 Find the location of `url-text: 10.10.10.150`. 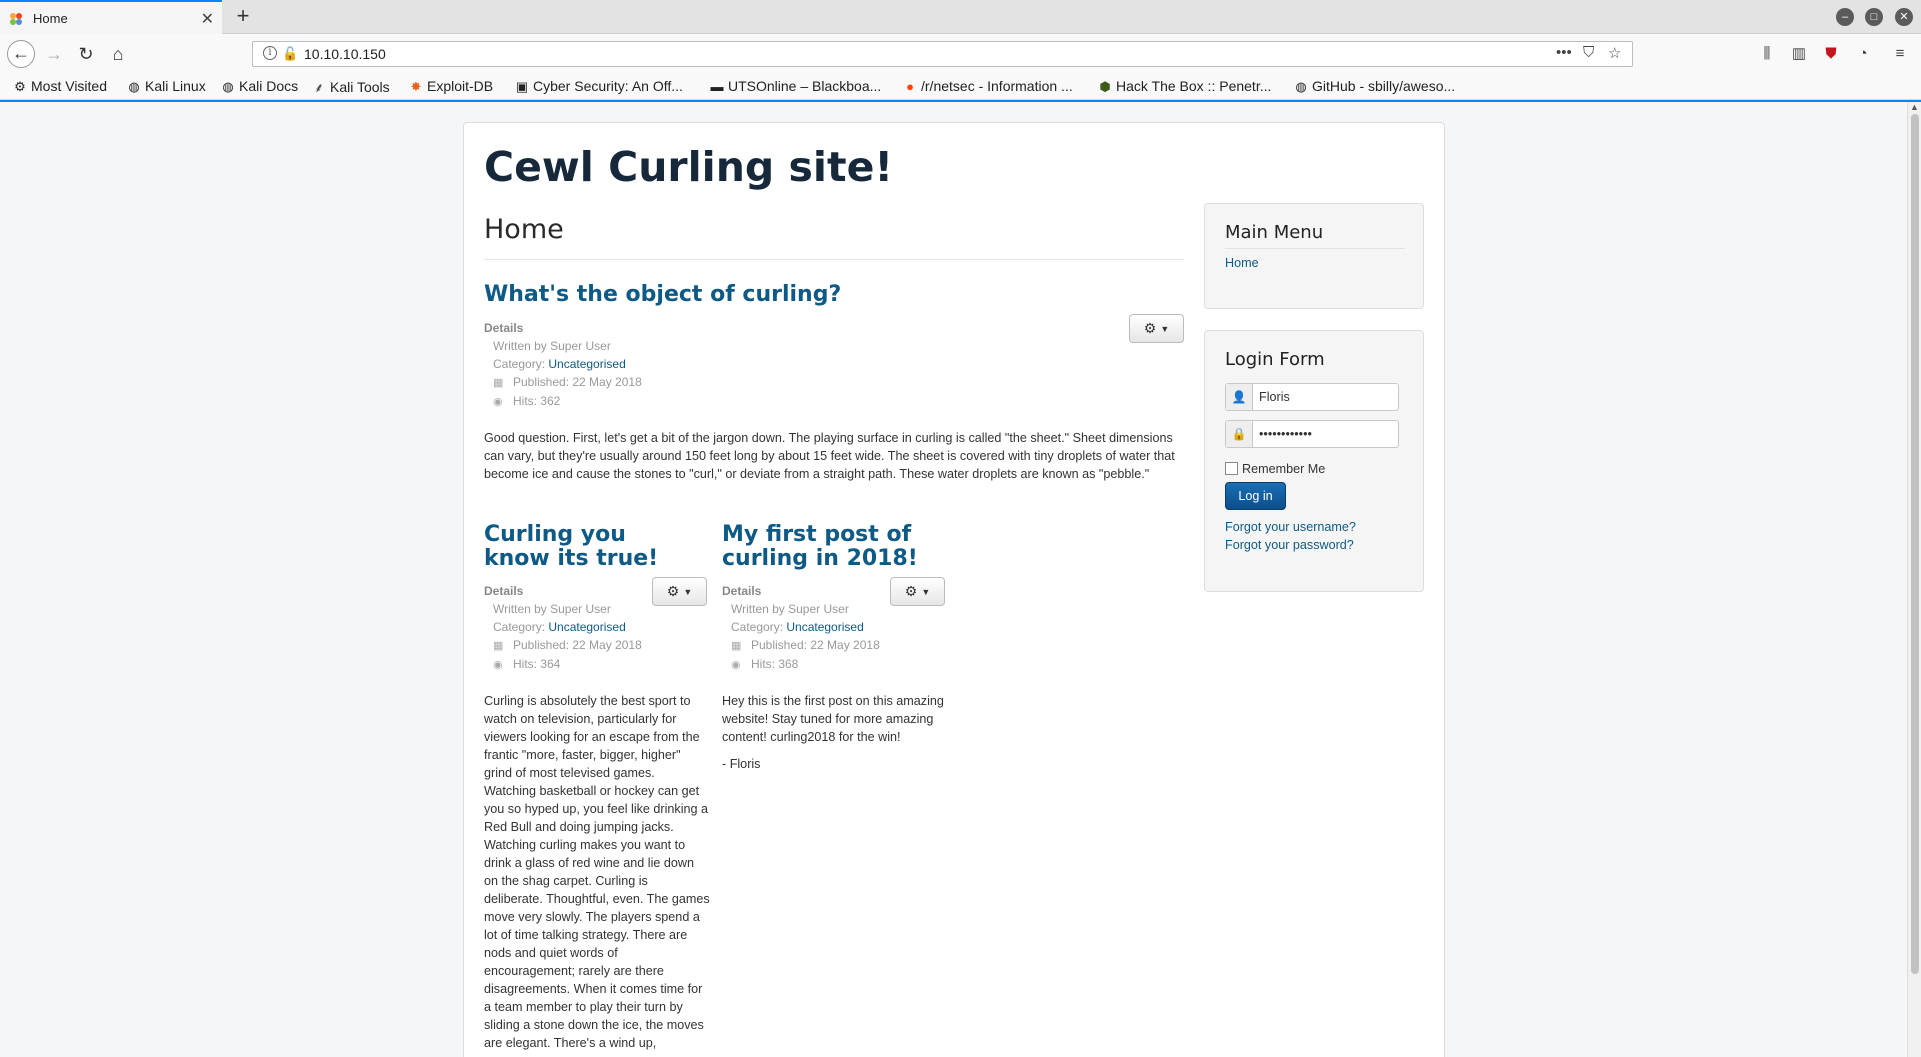

url-text: 10.10.10.150 is located at coordinates (345, 54).